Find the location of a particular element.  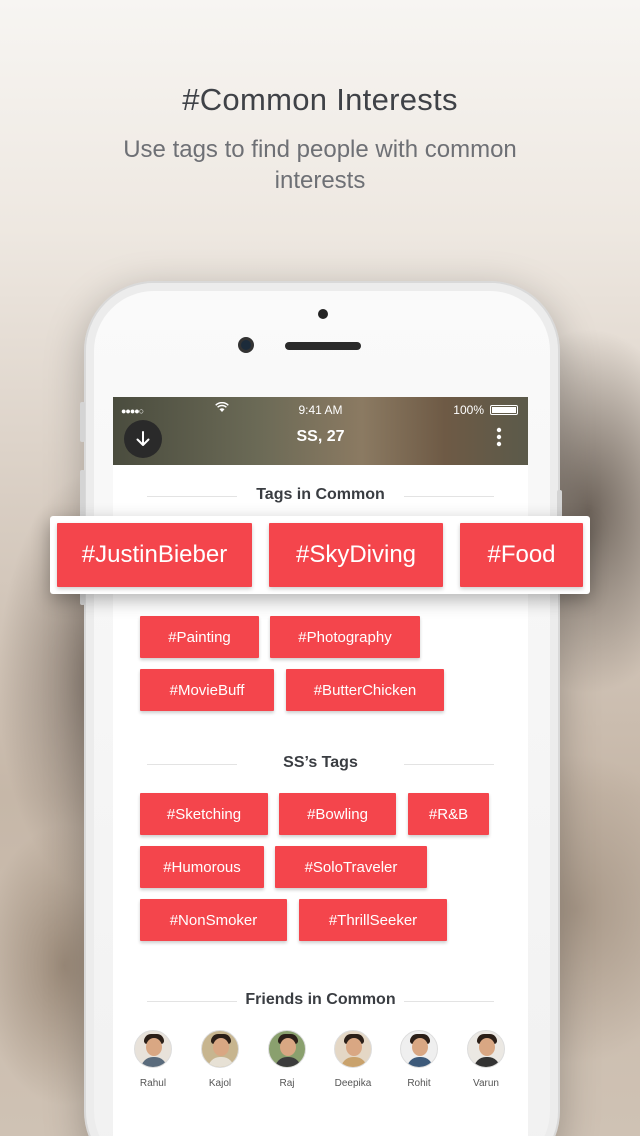

friend-item: Raj is located at coordinates (287, 1059).